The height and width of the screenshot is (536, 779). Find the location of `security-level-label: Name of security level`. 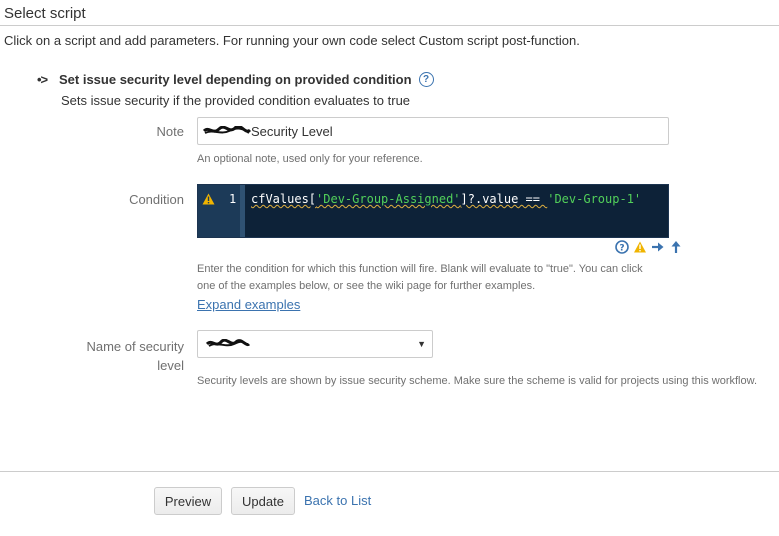

security-level-label: Name of security level is located at coordinates (99, 356).